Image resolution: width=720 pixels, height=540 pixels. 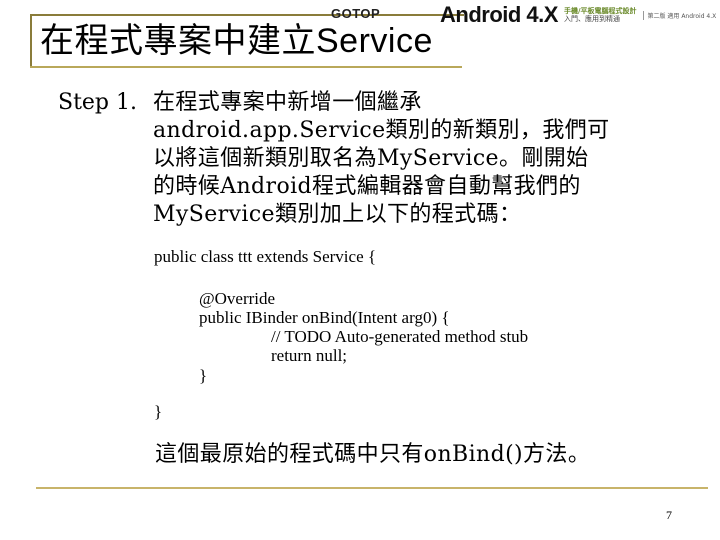 What do you see at coordinates (679, 15) in the screenshot?
I see `book-logo-series: 第二版 適用 Android 4.X` at bounding box center [679, 15].